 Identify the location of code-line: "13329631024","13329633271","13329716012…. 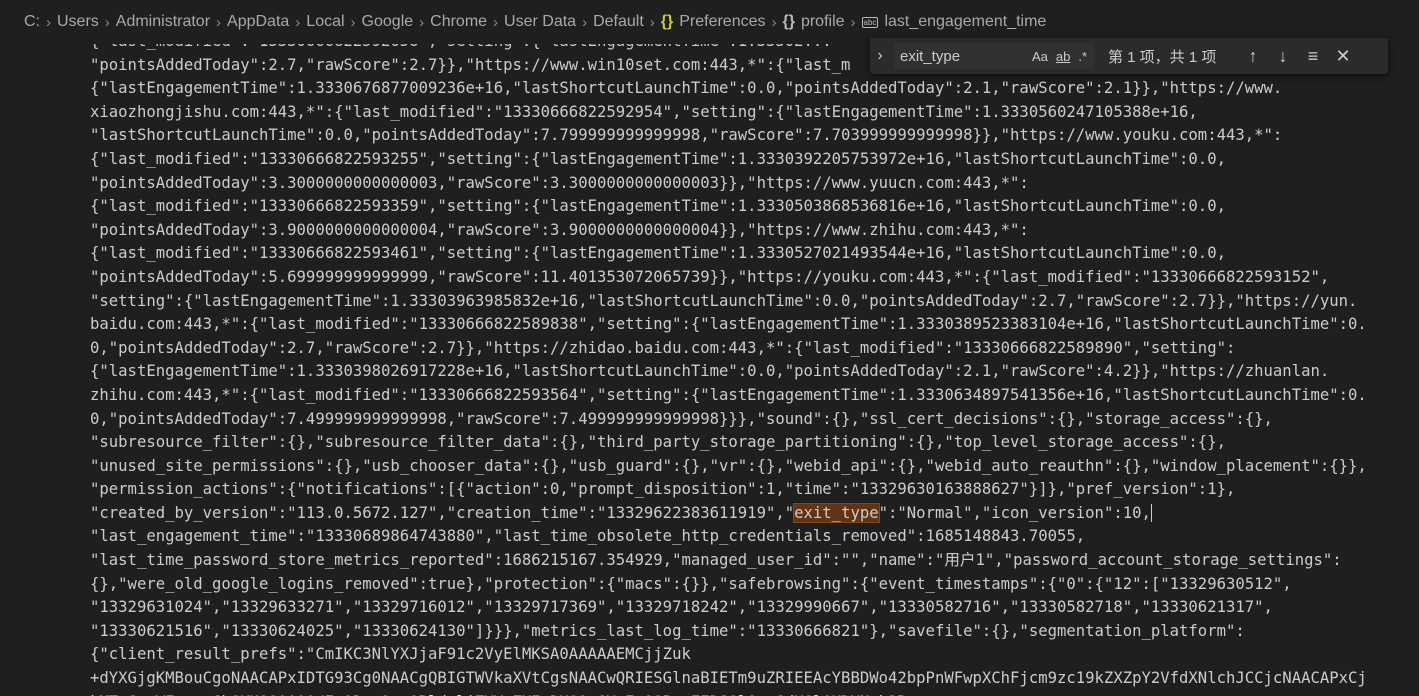
(681, 607).